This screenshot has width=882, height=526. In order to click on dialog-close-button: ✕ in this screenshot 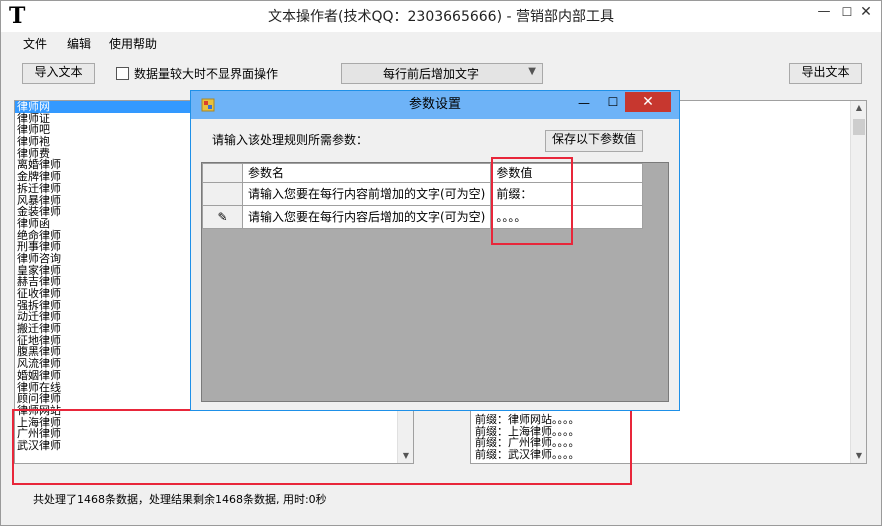, I will do `click(648, 102)`.